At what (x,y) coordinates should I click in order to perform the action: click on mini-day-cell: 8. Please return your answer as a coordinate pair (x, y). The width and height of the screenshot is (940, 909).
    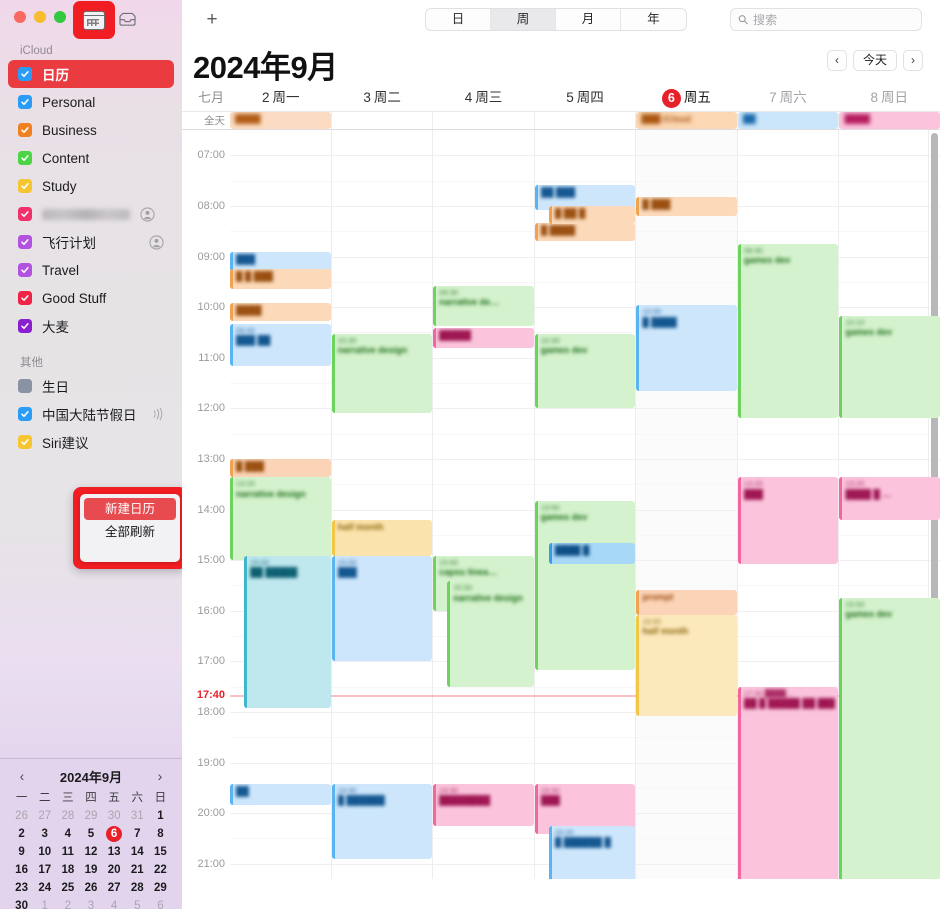
    Looking at the image, I should click on (160, 834).